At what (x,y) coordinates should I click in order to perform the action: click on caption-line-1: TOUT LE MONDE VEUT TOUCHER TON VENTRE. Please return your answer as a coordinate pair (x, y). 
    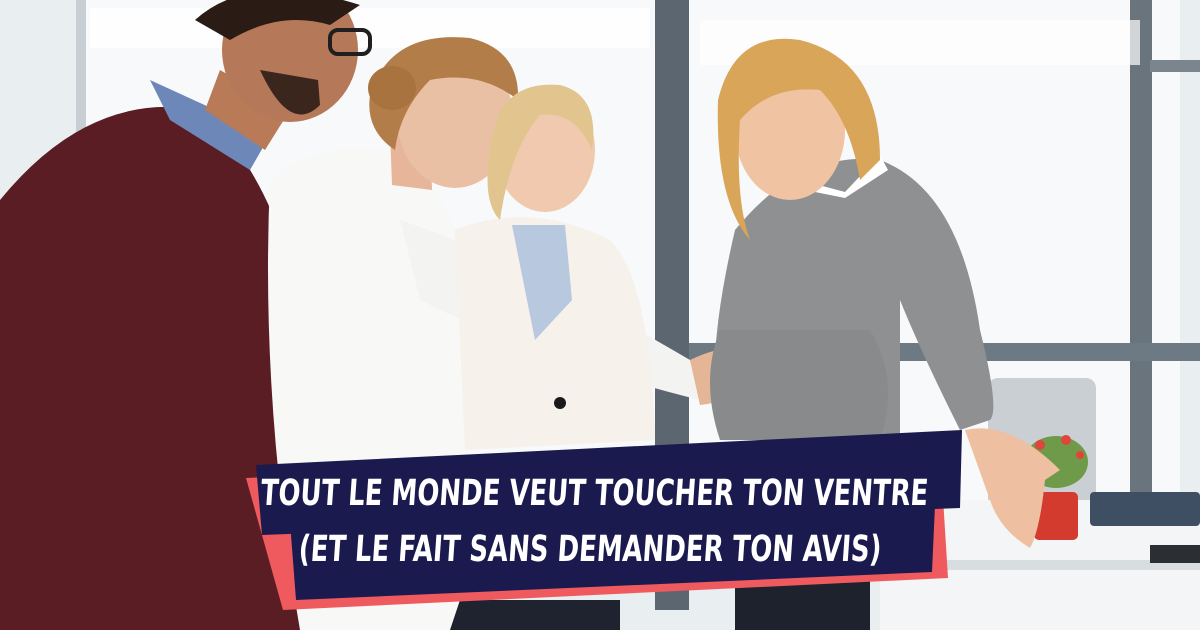
    Looking at the image, I should click on (594, 493).